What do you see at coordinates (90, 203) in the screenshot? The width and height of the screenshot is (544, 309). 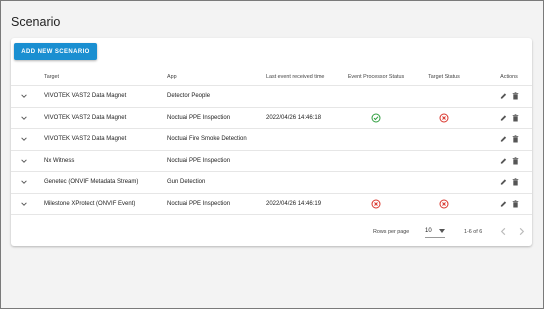 I see `cell-target: Milestone XProtect (ONVIF Event)` at bounding box center [90, 203].